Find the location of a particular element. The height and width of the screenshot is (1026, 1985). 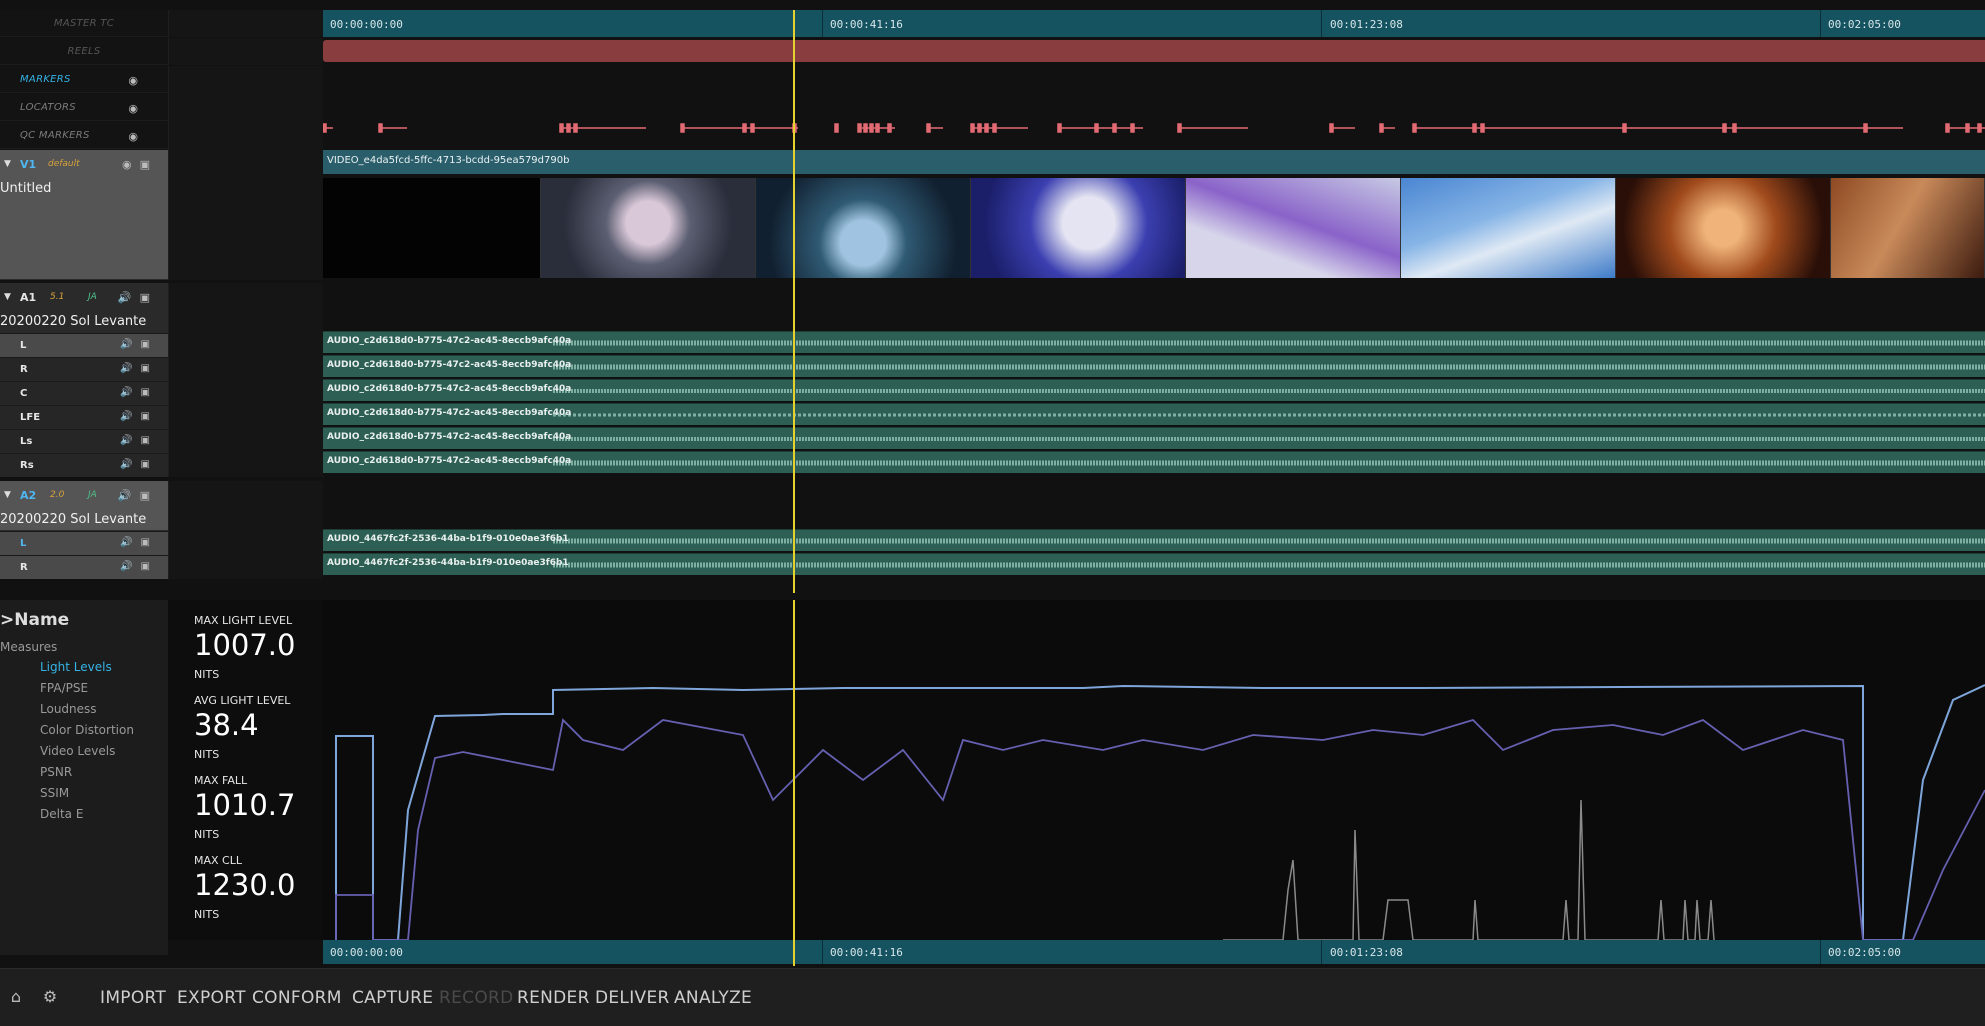

measure-color-distortion: Color Distortion is located at coordinates (87, 730).